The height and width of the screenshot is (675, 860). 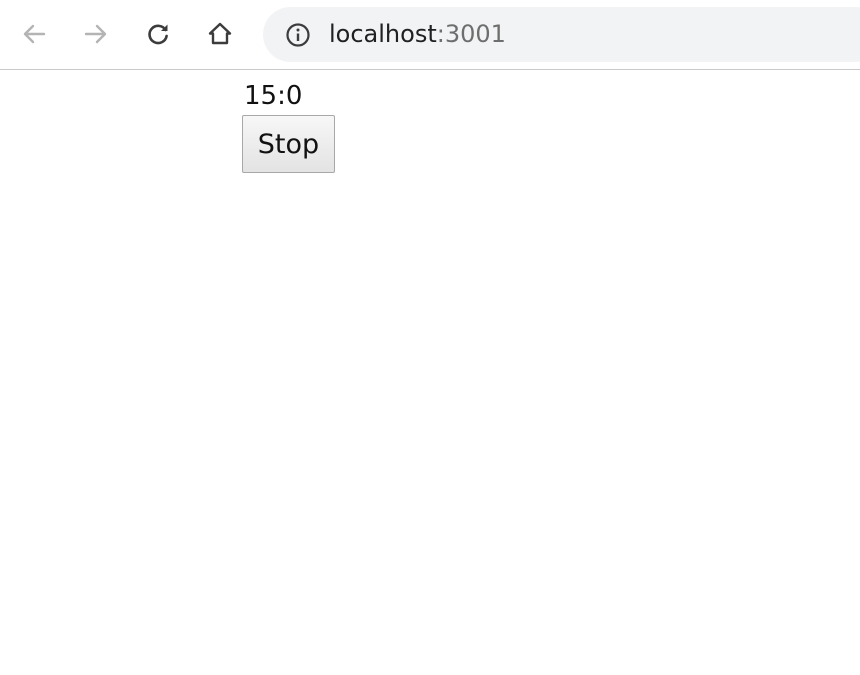 I want to click on url-host: localhost, so click(x=383, y=34).